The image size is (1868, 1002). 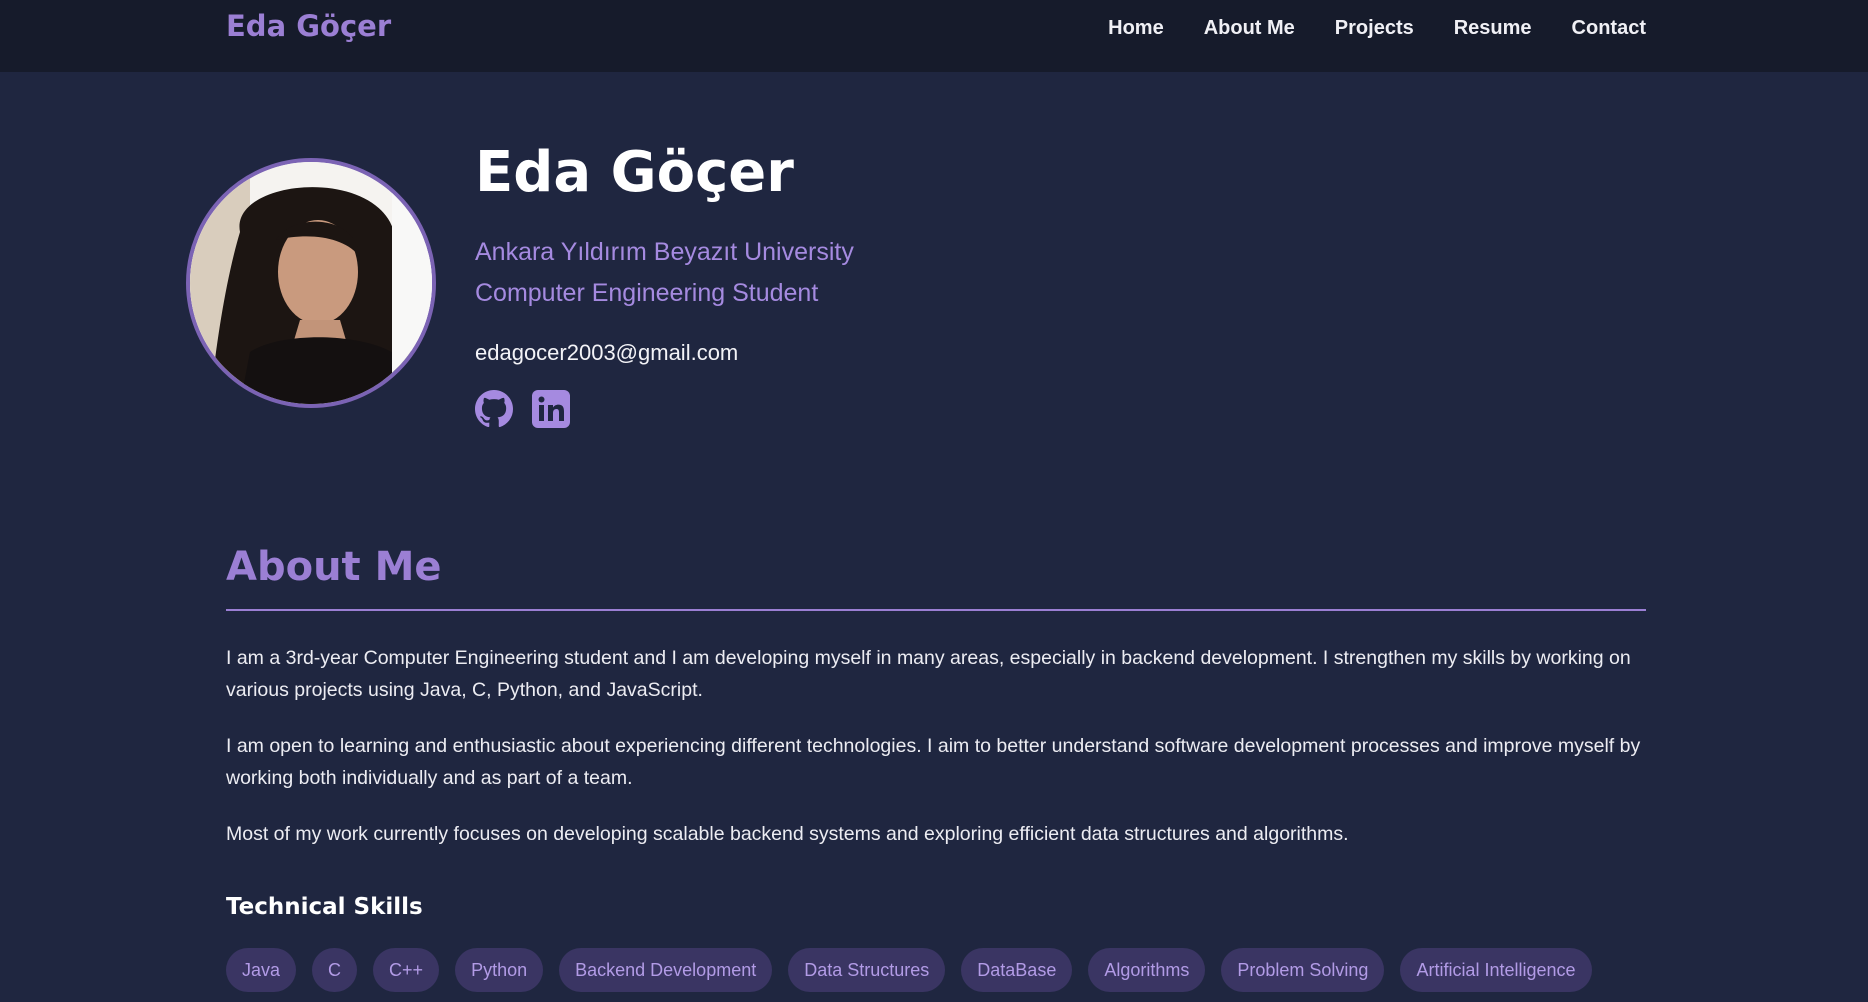 I want to click on hero-university: Ankara Yıldırım Beyazıt University, so click(x=664, y=252).